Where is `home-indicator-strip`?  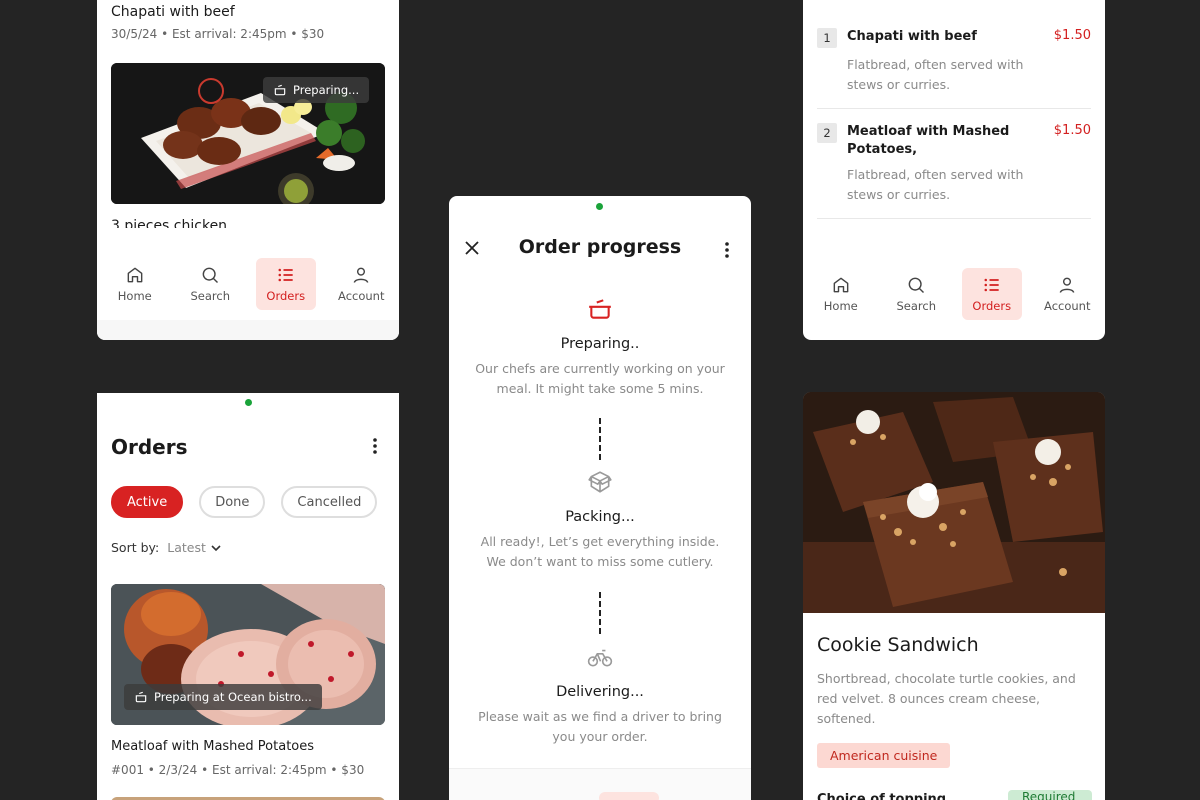 home-indicator-strip is located at coordinates (248, 330).